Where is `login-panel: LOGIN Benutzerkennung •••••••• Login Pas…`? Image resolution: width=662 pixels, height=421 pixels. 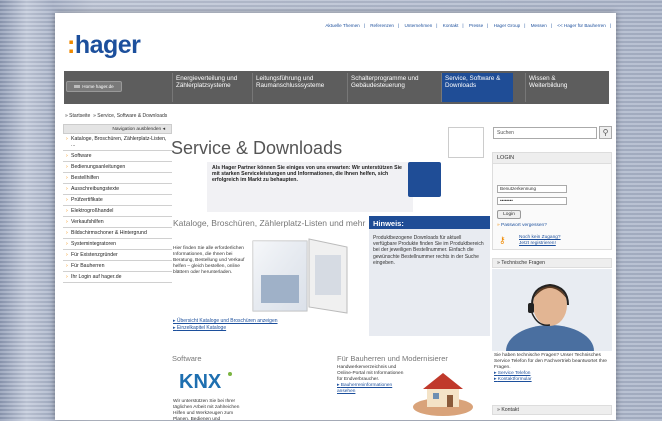
login-panel: LOGIN Benutzerkennung •••••••• Login Pas… is located at coordinates (552, 201).